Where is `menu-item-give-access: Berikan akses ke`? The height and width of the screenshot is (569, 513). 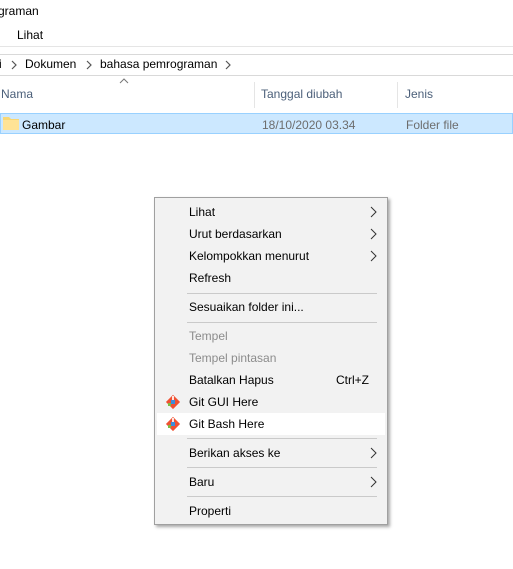 menu-item-give-access: Berikan akses ke is located at coordinates (271, 453).